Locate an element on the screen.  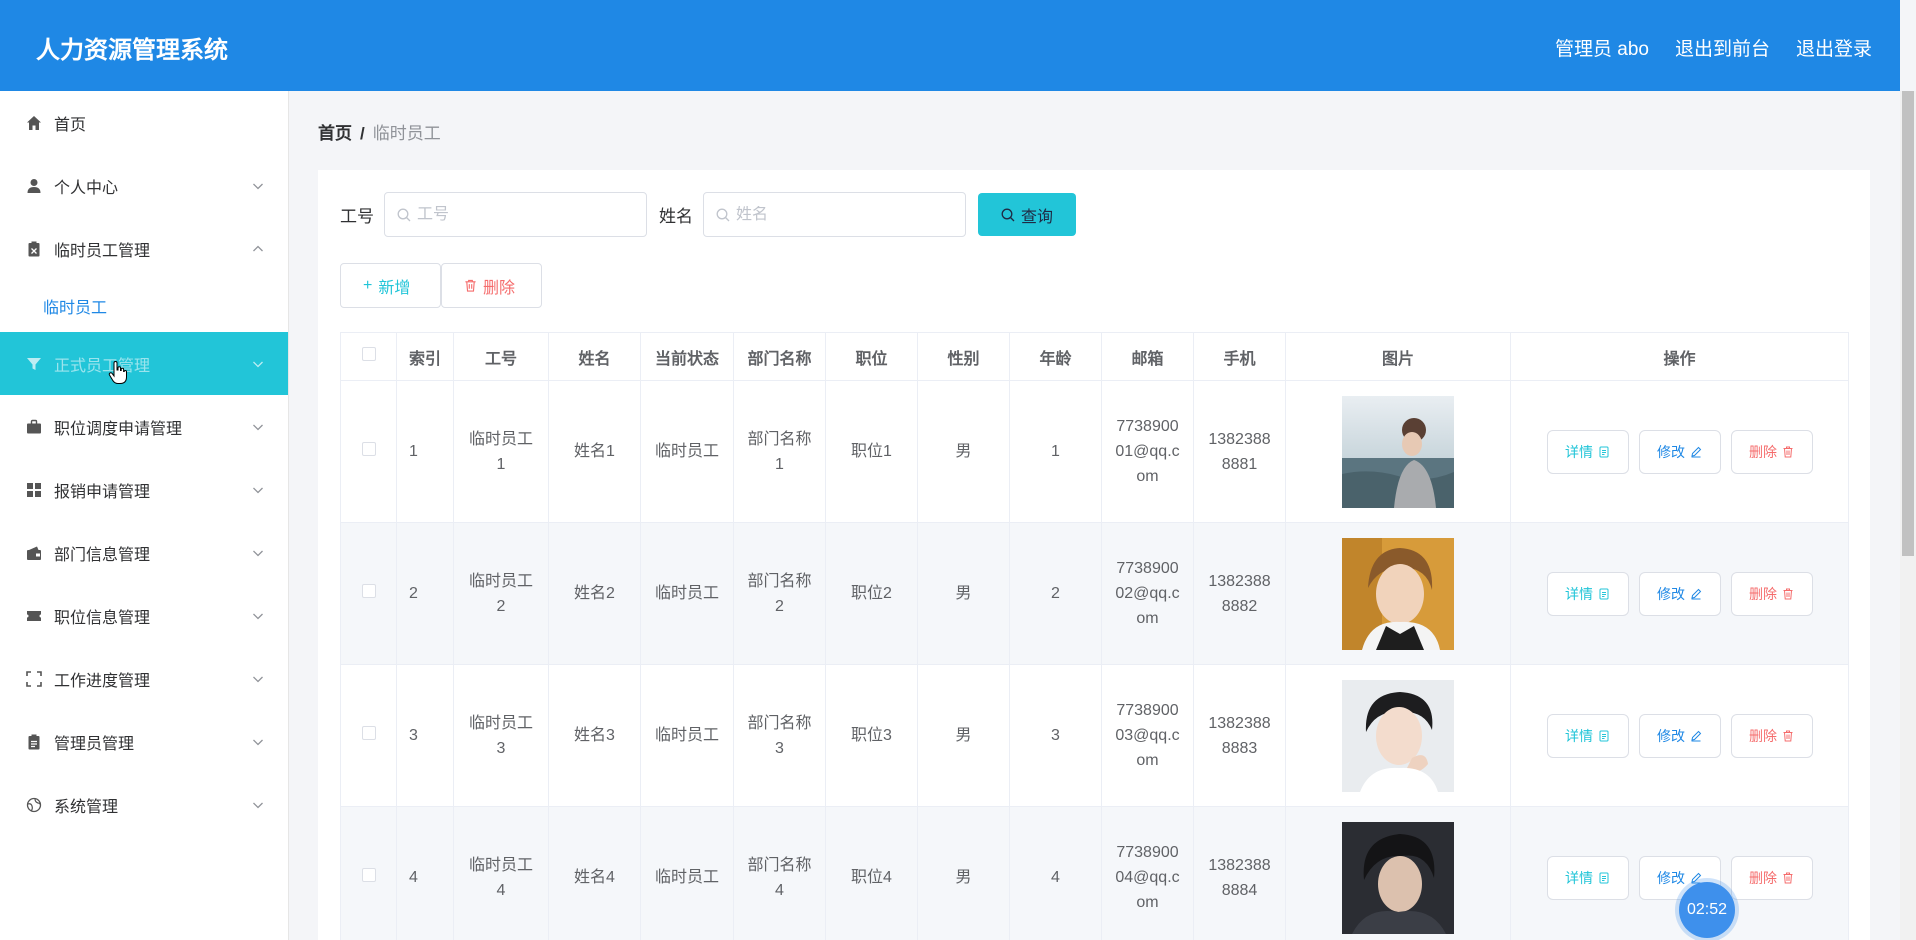
admin-user-link: 管理员 abo is located at coordinates (1602, 47).